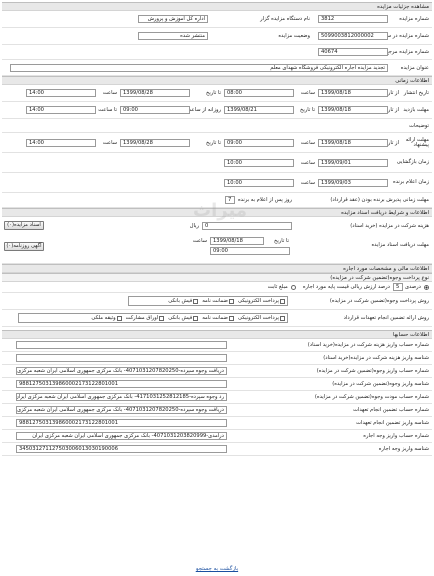 This screenshot has width=434, height=576. I want to click on fee-field: 0, so click(247, 225).